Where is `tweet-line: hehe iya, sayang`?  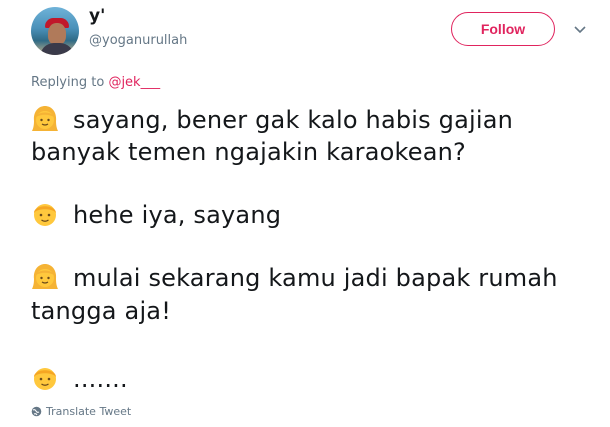 tweet-line: hehe iya, sayang is located at coordinates (156, 215).